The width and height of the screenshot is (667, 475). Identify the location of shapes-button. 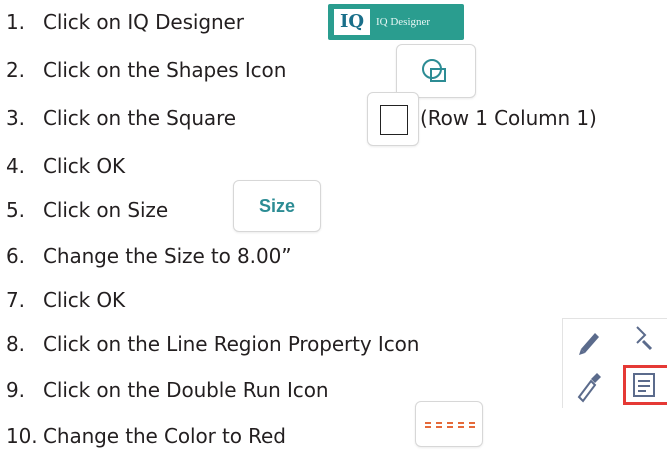
(436, 71).